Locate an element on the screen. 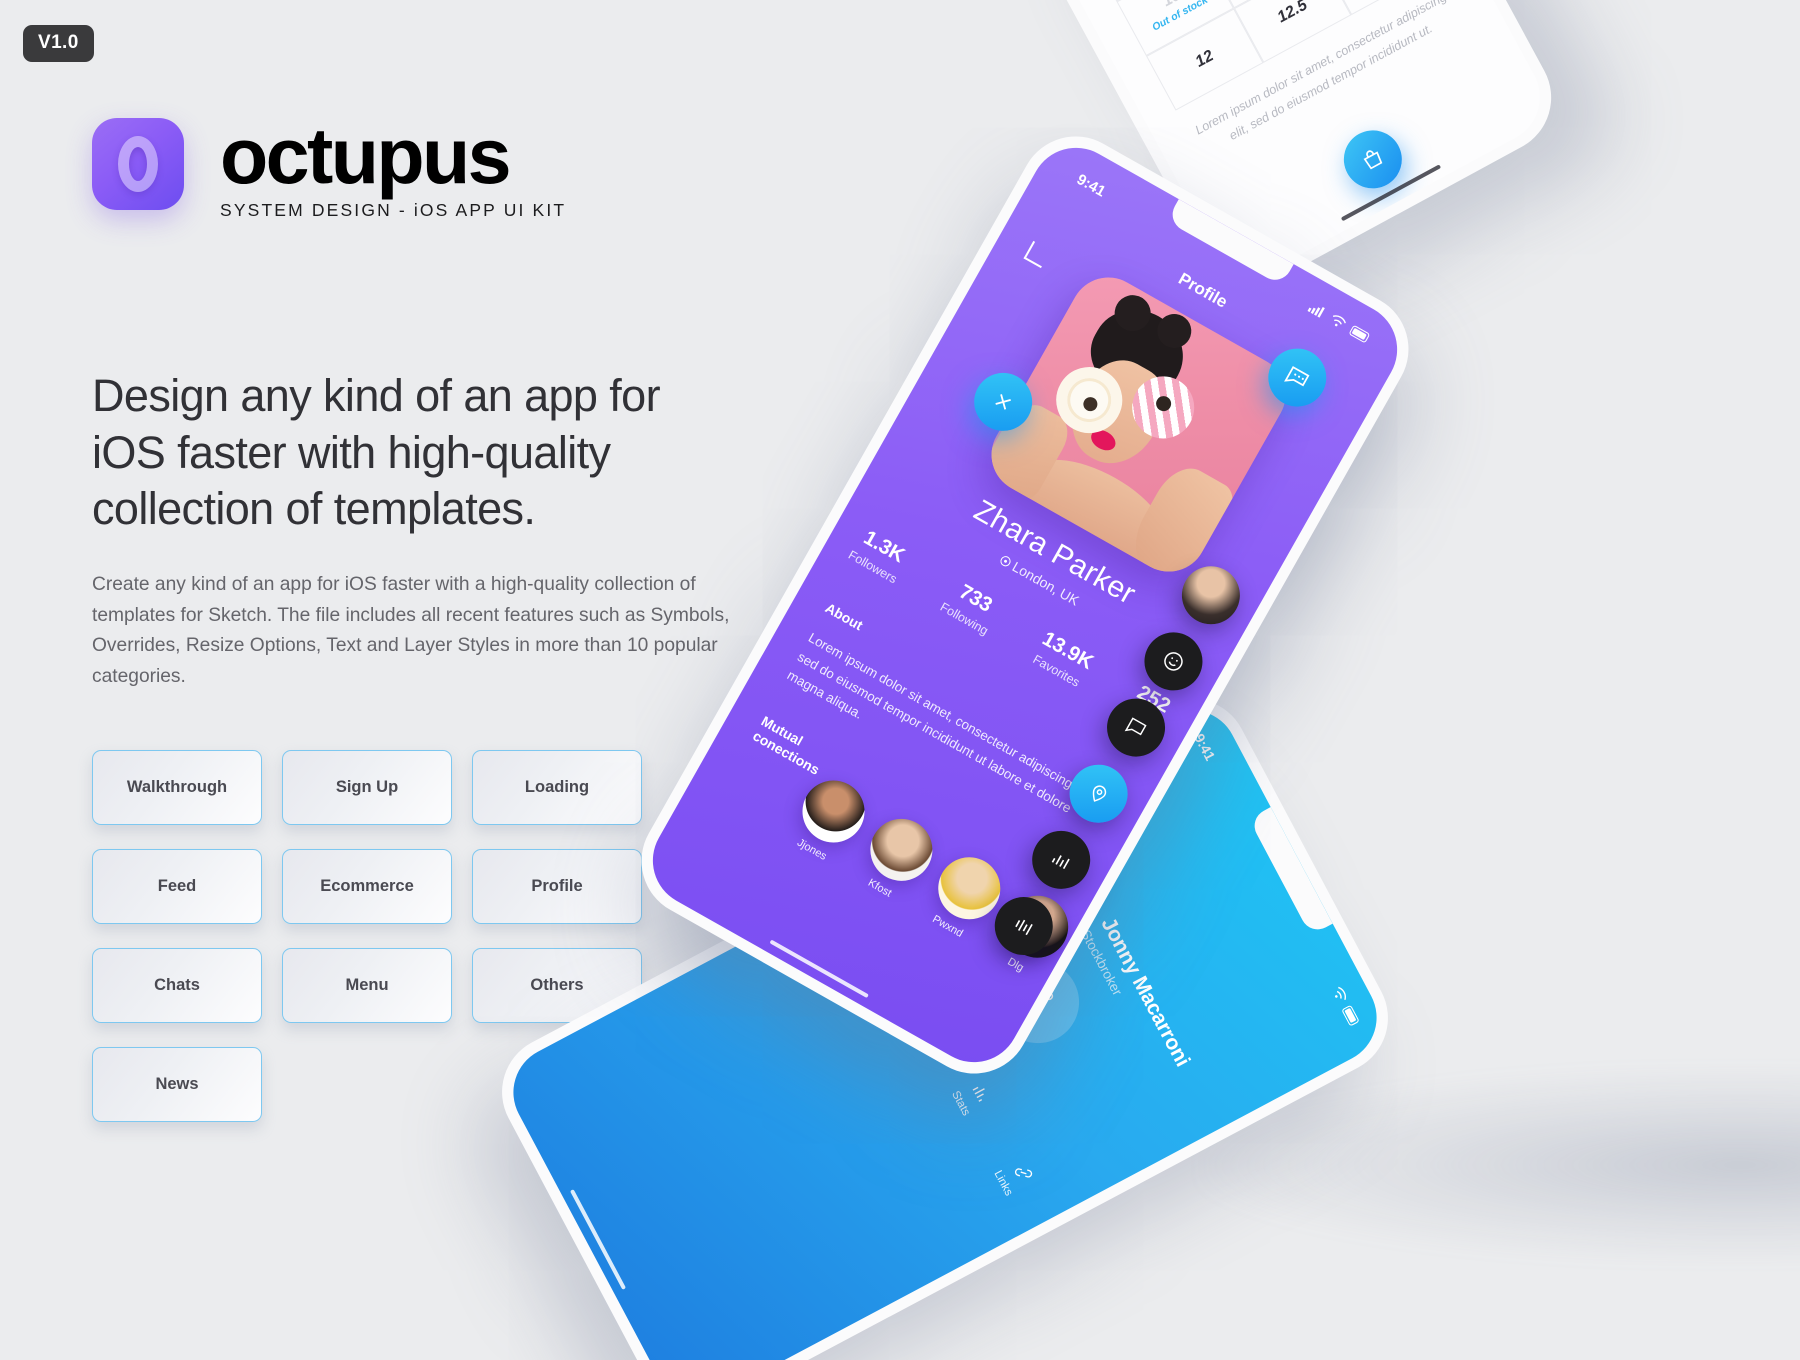 The width and height of the screenshot is (1800, 1360). about-section-label: About is located at coordinates (844, 616).